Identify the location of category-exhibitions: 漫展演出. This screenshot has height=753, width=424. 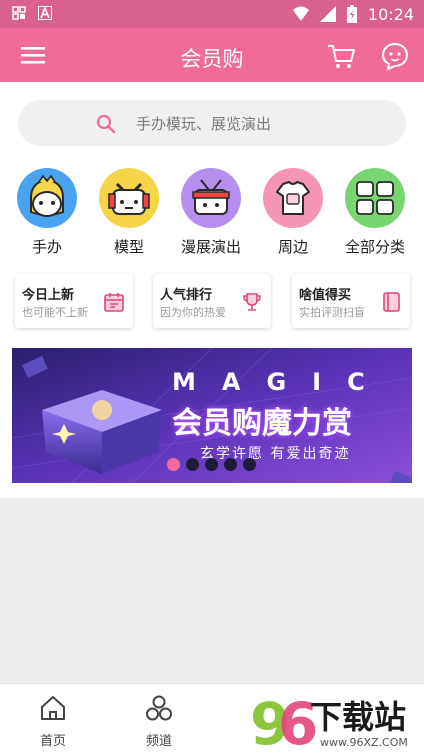
(211, 212).